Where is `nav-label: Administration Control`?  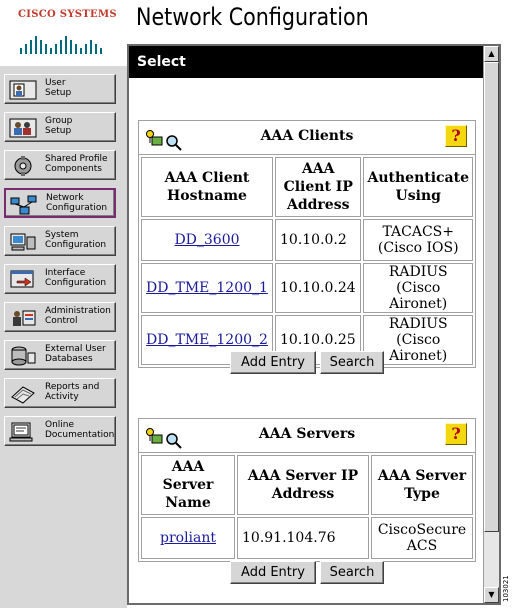 nav-label: Administration Control is located at coordinates (78, 316).